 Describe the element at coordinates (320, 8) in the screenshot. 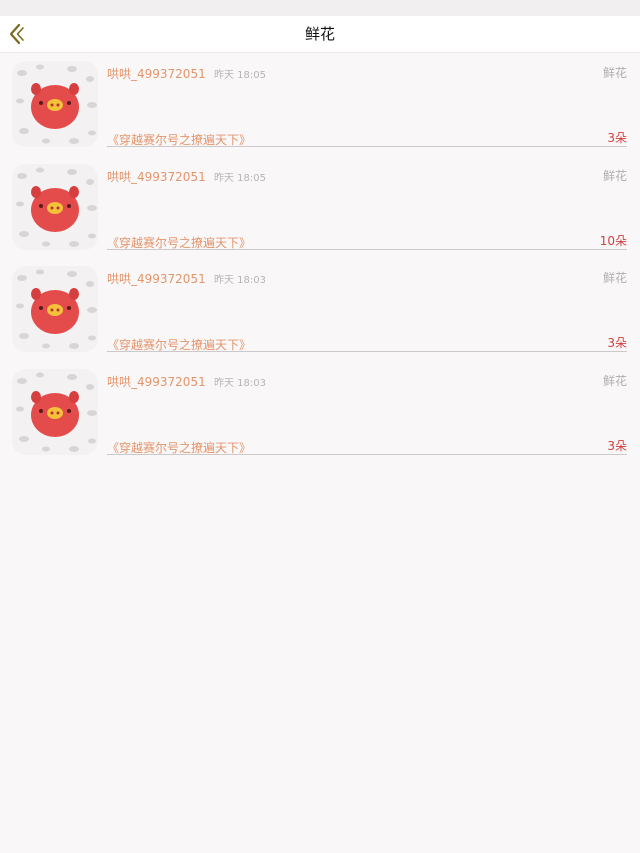

I see `status-bar` at that location.